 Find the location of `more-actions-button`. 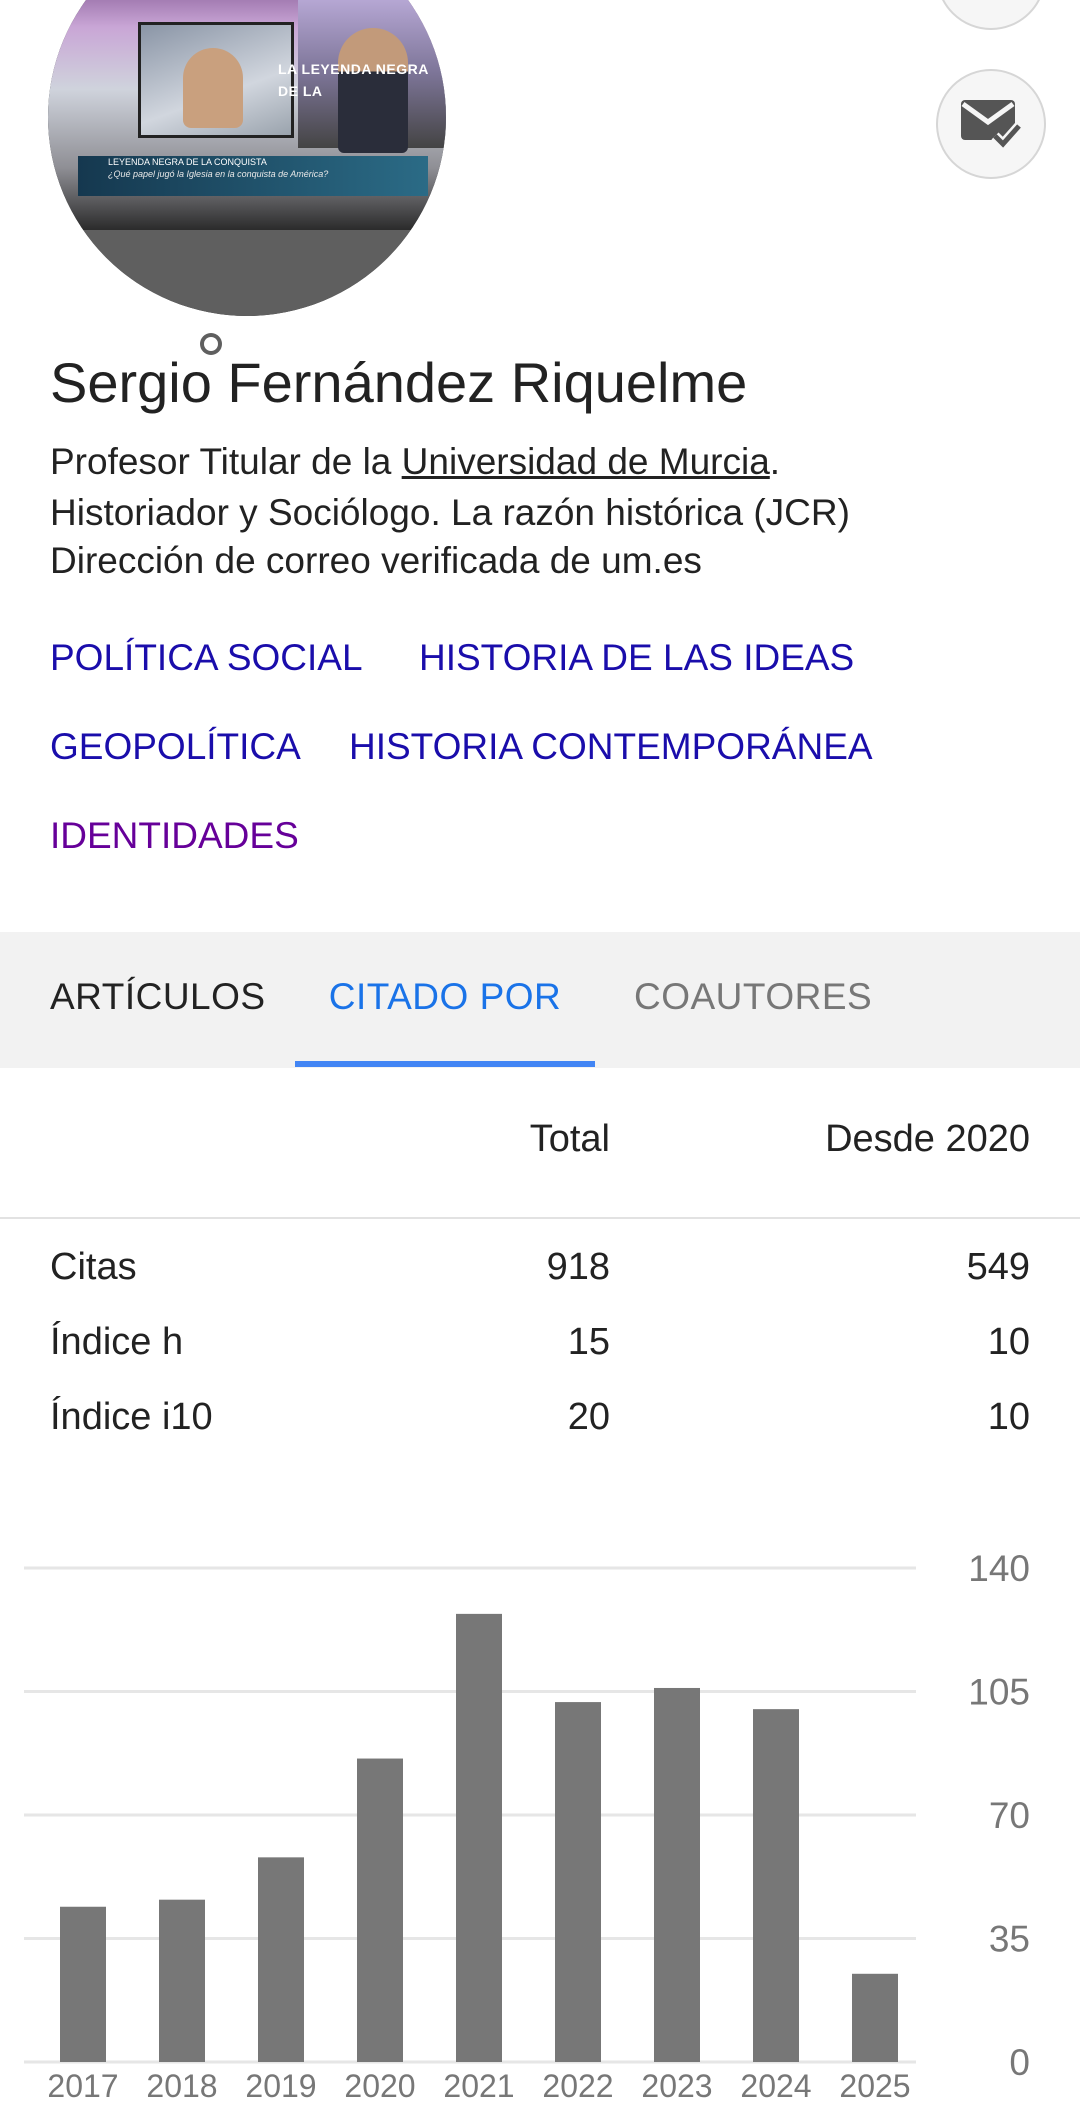

more-actions-button is located at coordinates (991, 15).